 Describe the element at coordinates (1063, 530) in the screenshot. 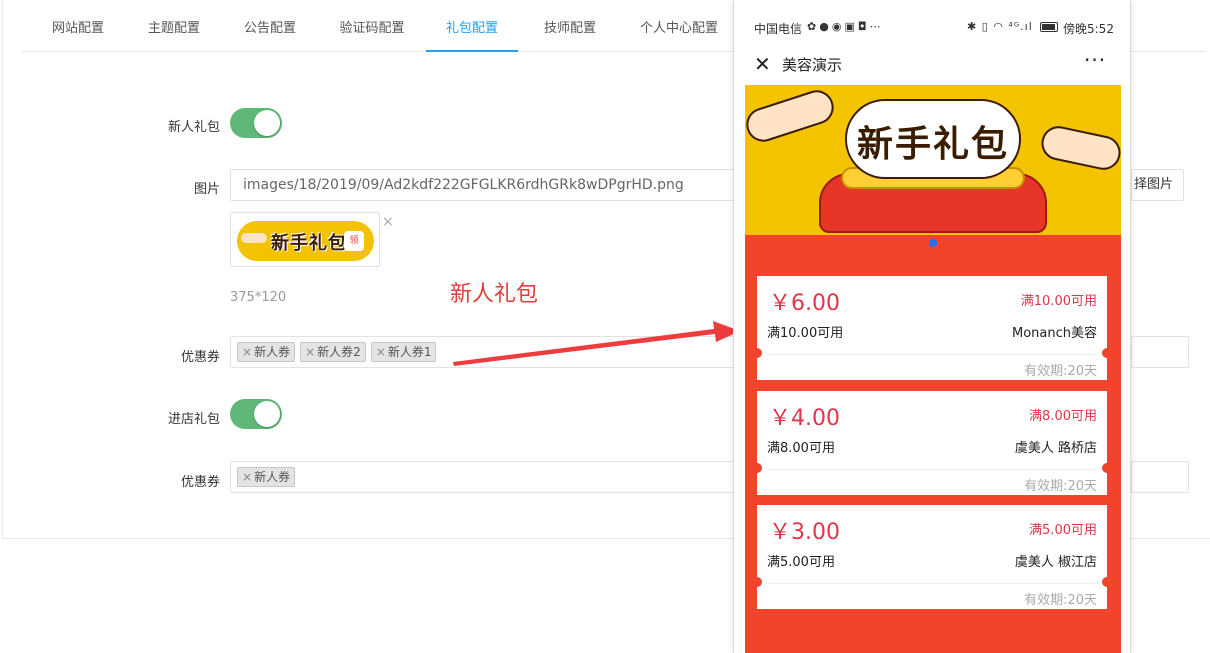

I see `coupon-condition-right: 满5.00可用` at that location.